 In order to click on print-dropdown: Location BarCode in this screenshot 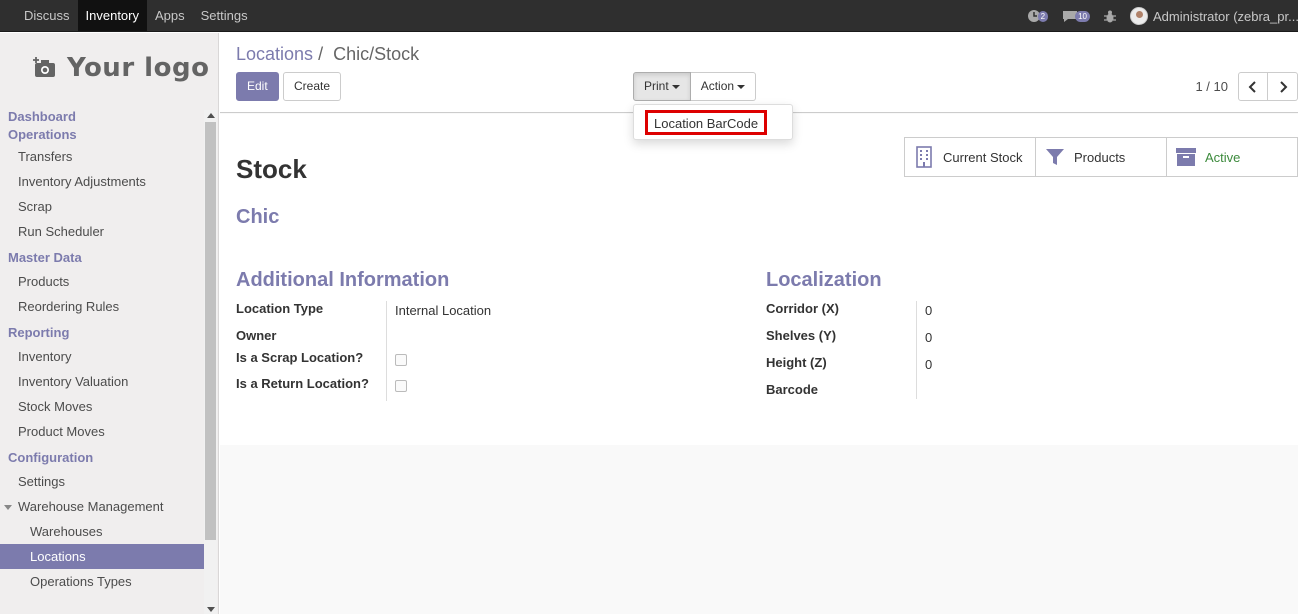, I will do `click(713, 122)`.